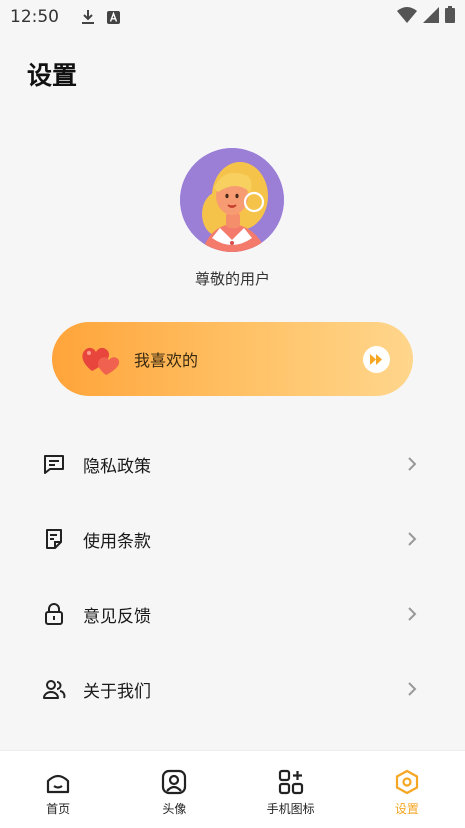  Describe the element at coordinates (54, 614) in the screenshot. I see `lock-icon` at that location.